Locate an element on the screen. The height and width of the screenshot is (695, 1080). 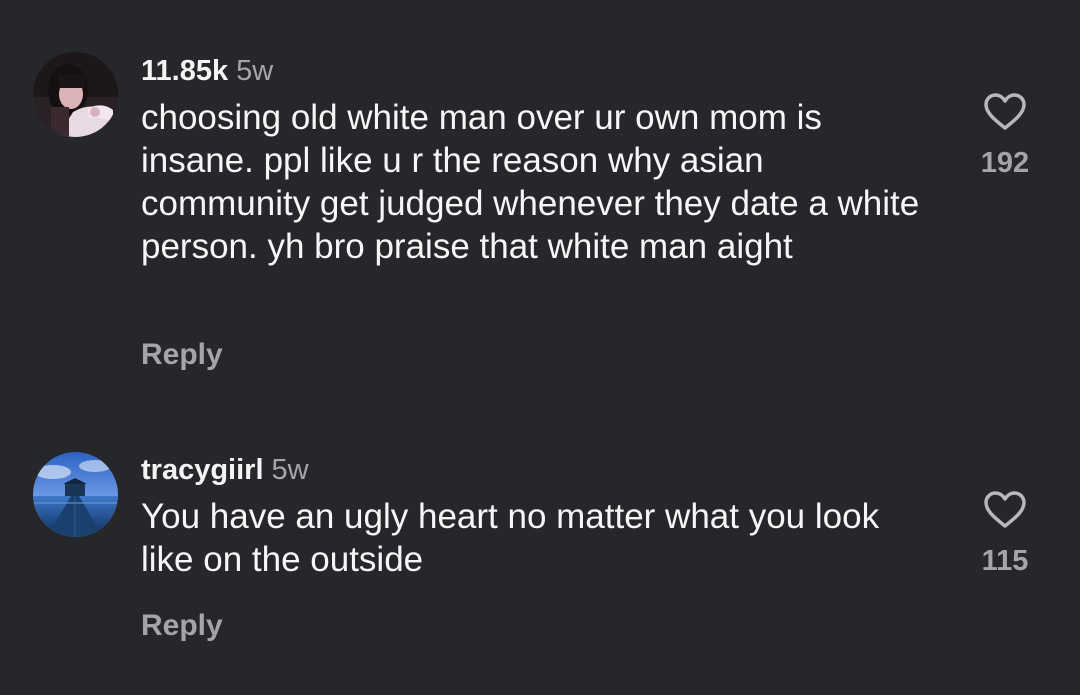
comment-header: 11.85k 5w is located at coordinates (531, 71).